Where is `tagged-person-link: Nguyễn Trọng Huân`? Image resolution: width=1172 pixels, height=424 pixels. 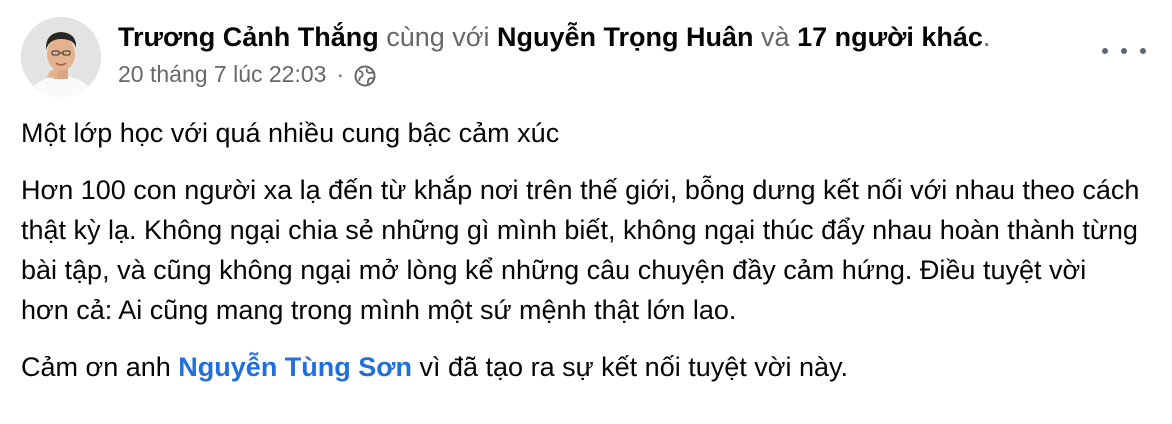 tagged-person-link: Nguyễn Trọng Huân is located at coordinates (625, 37).